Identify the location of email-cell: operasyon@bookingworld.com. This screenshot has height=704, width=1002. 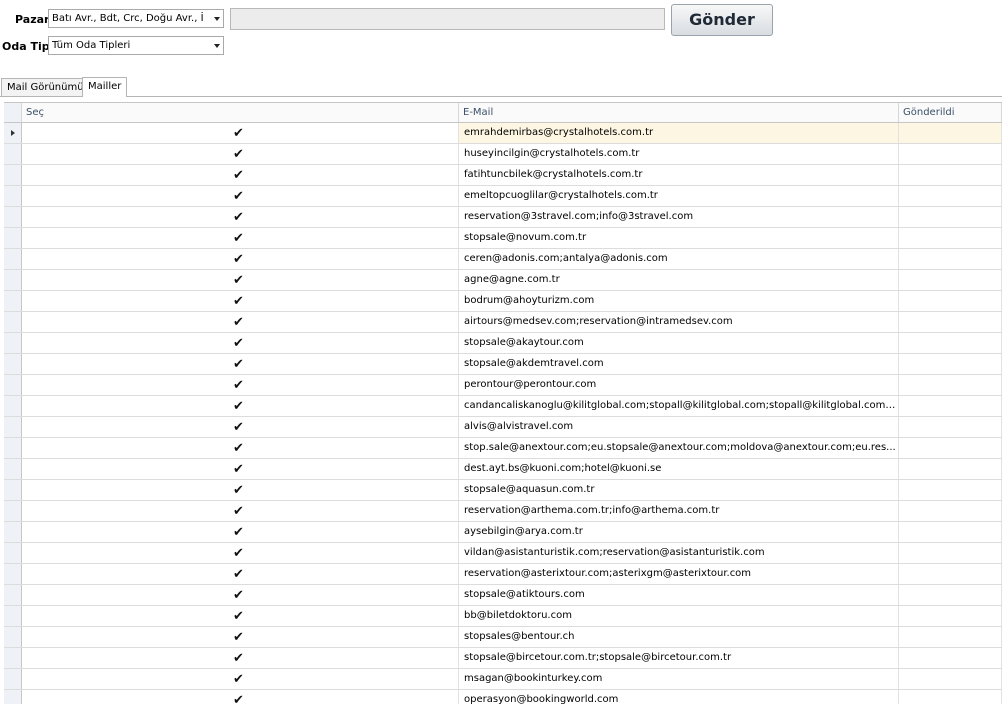
(679, 697).